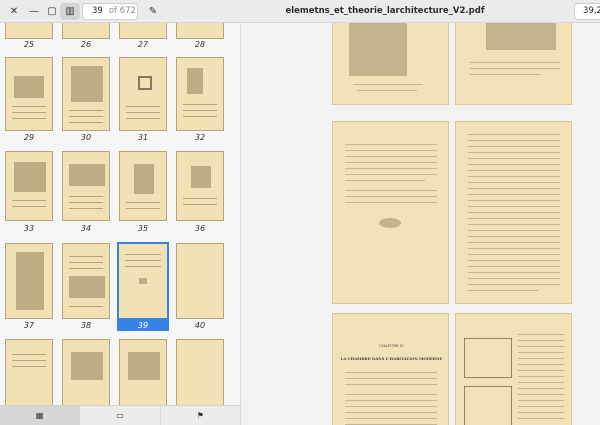  I want to click on minimize-icon: —, so click(34, 11).